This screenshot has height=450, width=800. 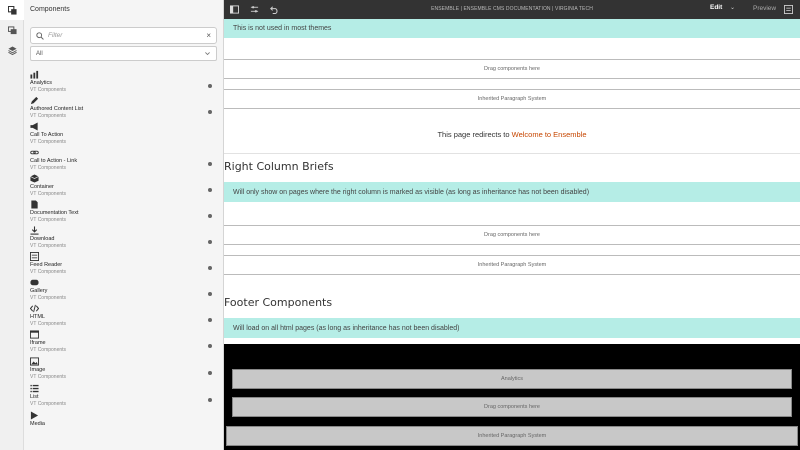 What do you see at coordinates (41, 83) in the screenshot?
I see `component-name: Analytics` at bounding box center [41, 83].